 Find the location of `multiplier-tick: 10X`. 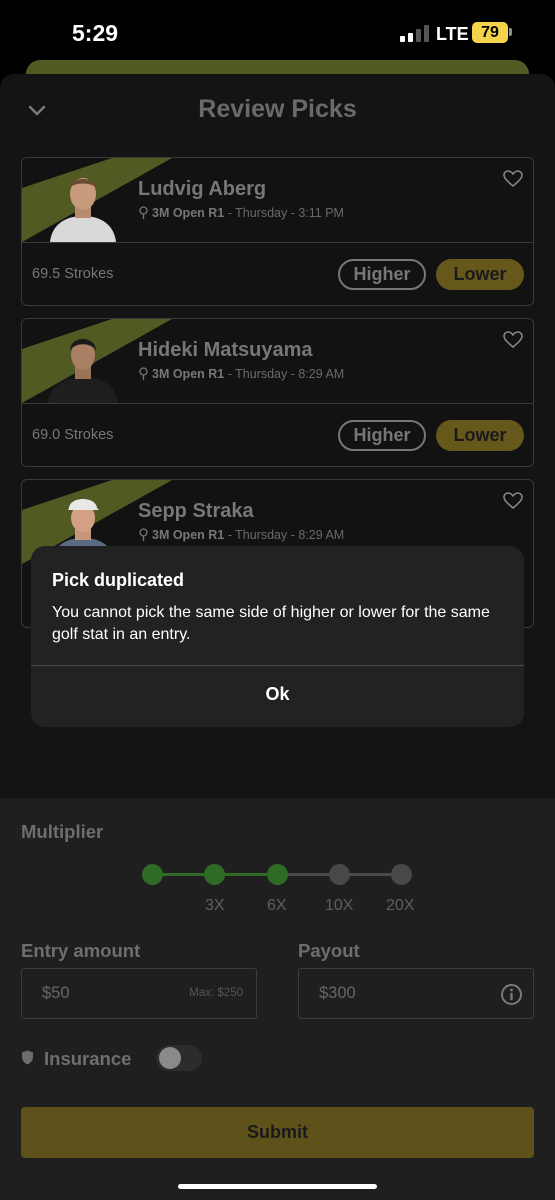

multiplier-tick: 10X is located at coordinates (339, 905).